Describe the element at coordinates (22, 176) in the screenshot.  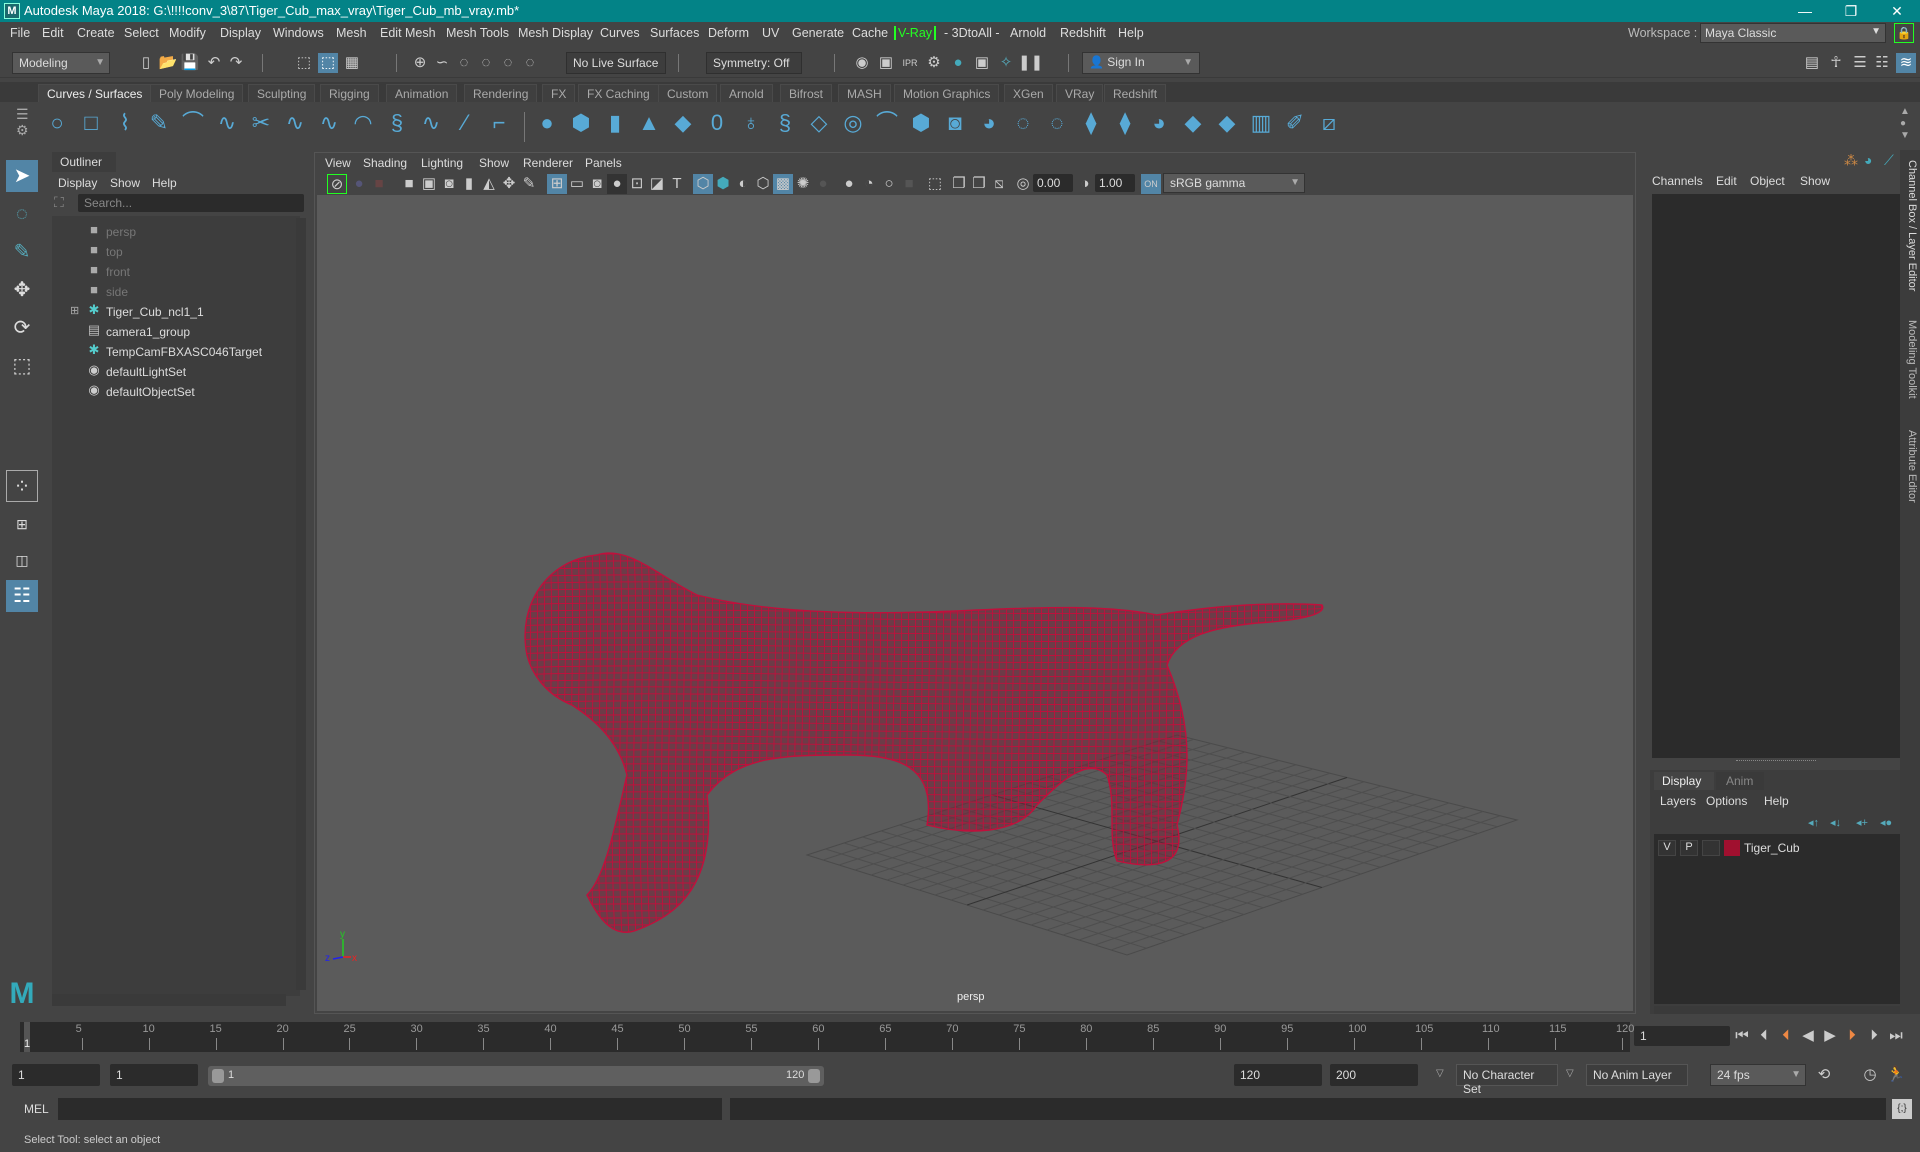
I see `select-tool-icon: ➤` at that location.